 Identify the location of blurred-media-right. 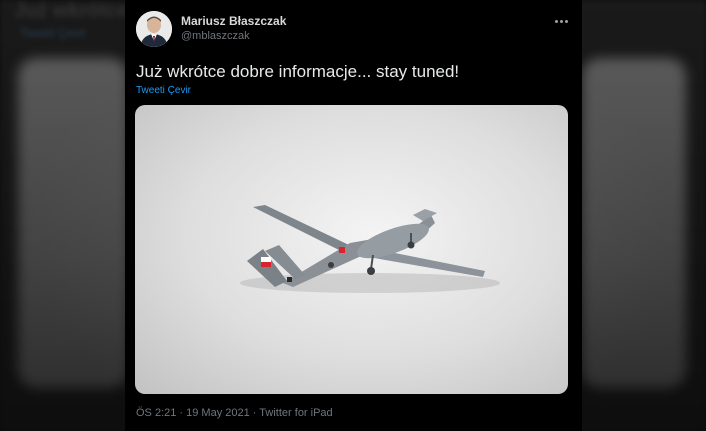
(634, 223).